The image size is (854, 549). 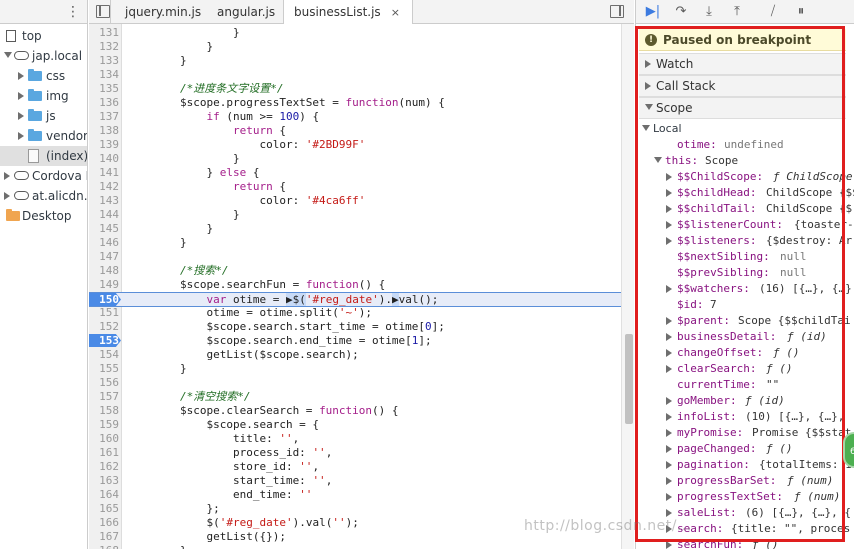 What do you see at coordinates (739, 129) in the screenshot?
I see `scope-property: Local` at bounding box center [739, 129].